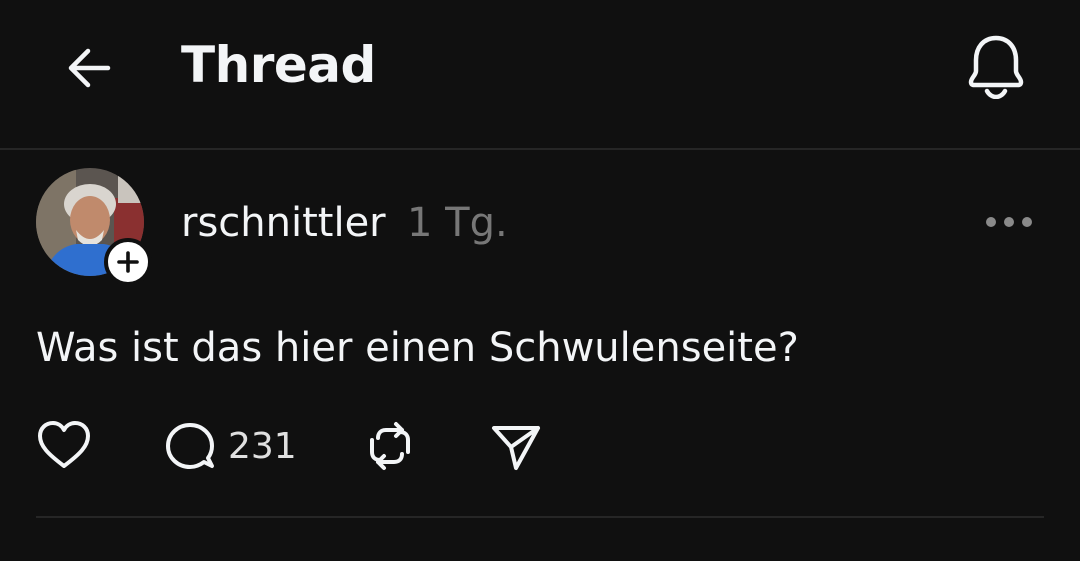 The height and width of the screenshot is (561, 1080). I want to click on follow-button, so click(128, 262).